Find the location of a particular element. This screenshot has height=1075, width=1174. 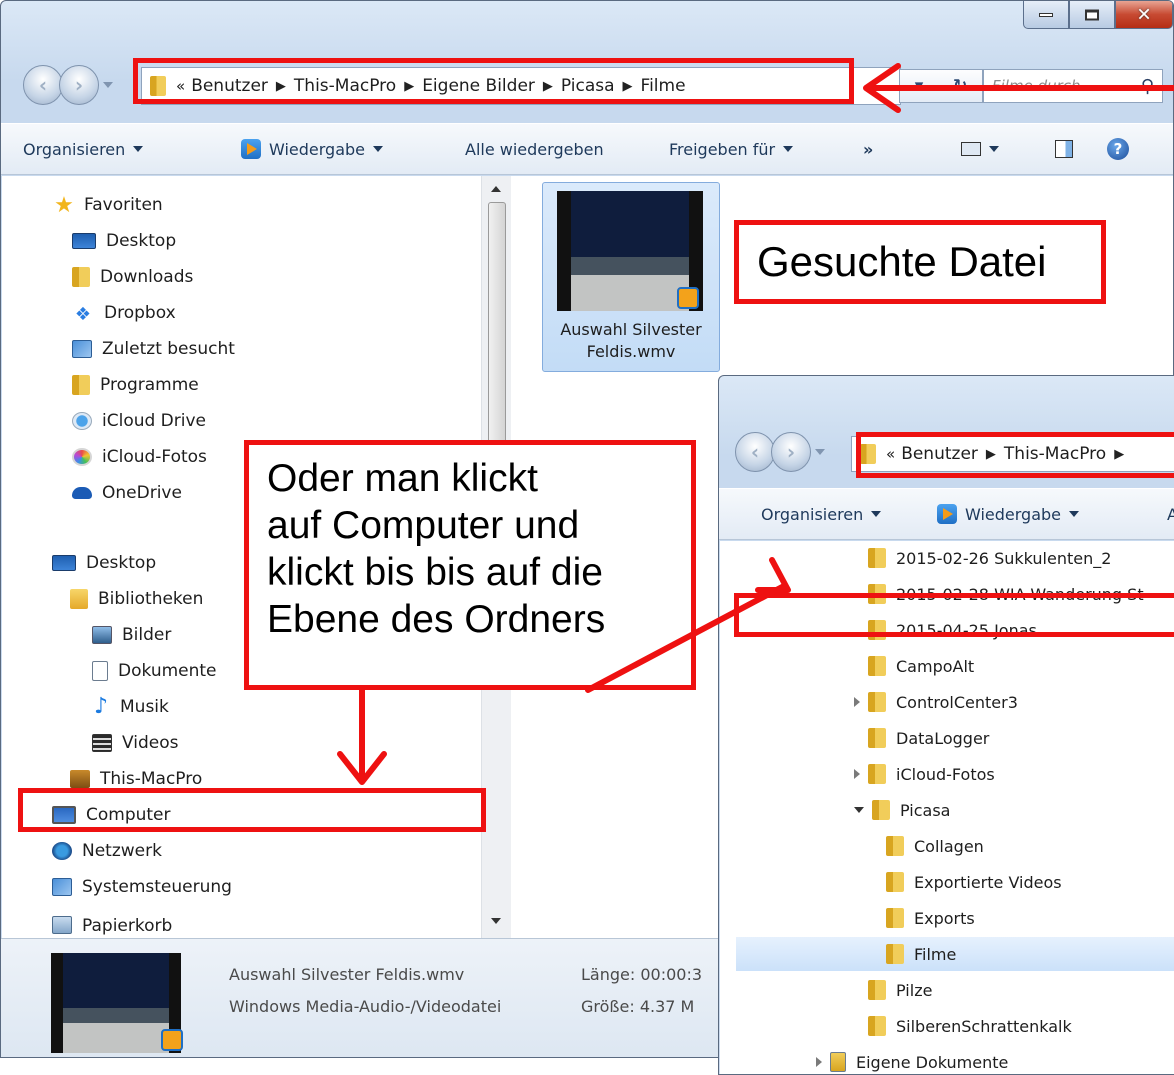

instruction-line: klickt bis bis auf die is located at coordinates (435, 572).